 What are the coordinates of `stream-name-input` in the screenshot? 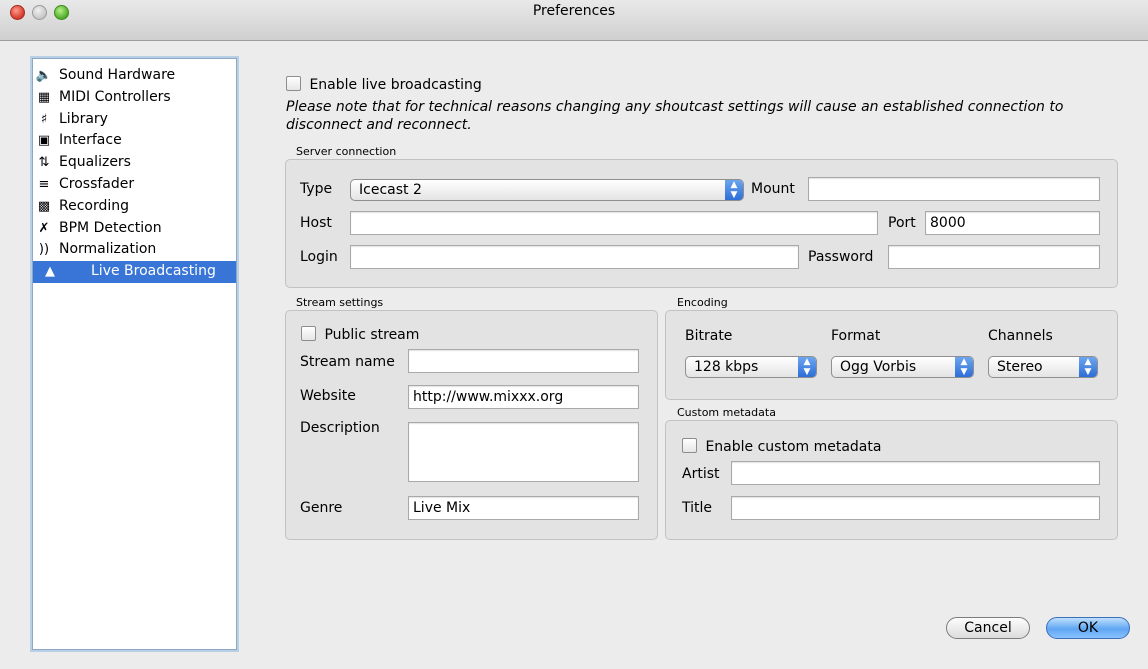 It's located at (523, 361).